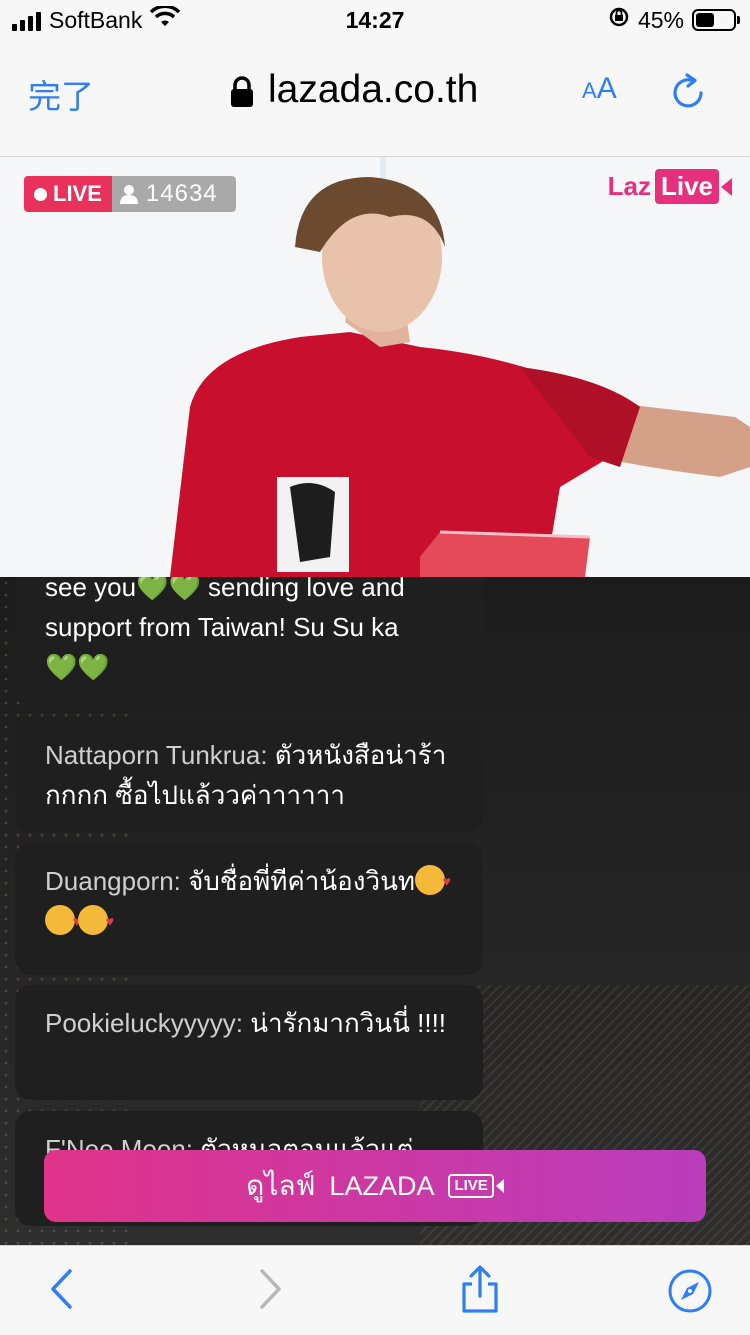 The width and height of the screenshot is (750, 1335). Describe the element at coordinates (61, 1291) in the screenshot. I see `back-icon` at that location.